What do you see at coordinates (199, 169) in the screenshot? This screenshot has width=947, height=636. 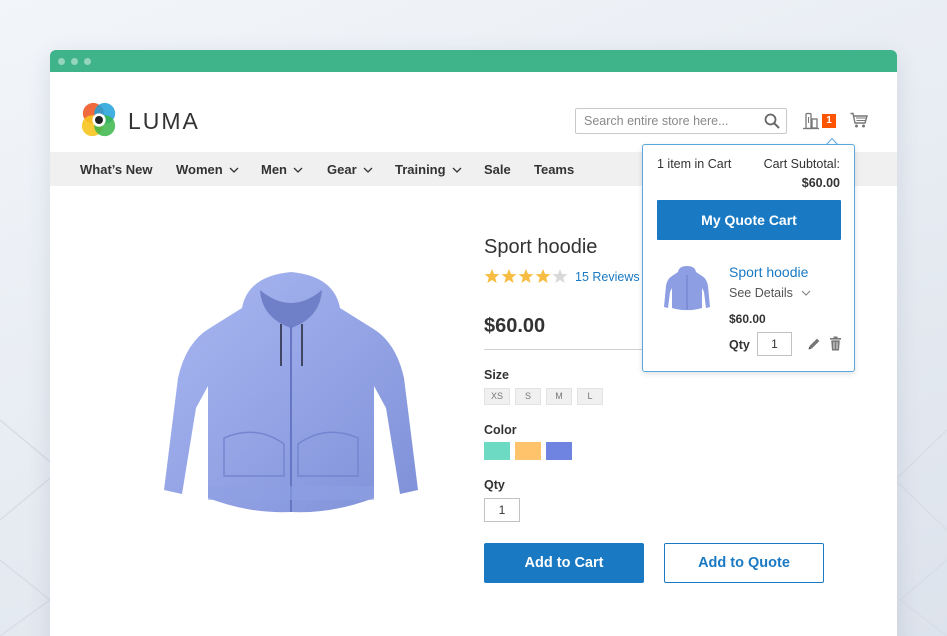 I see `nav-item-label: Women` at bounding box center [199, 169].